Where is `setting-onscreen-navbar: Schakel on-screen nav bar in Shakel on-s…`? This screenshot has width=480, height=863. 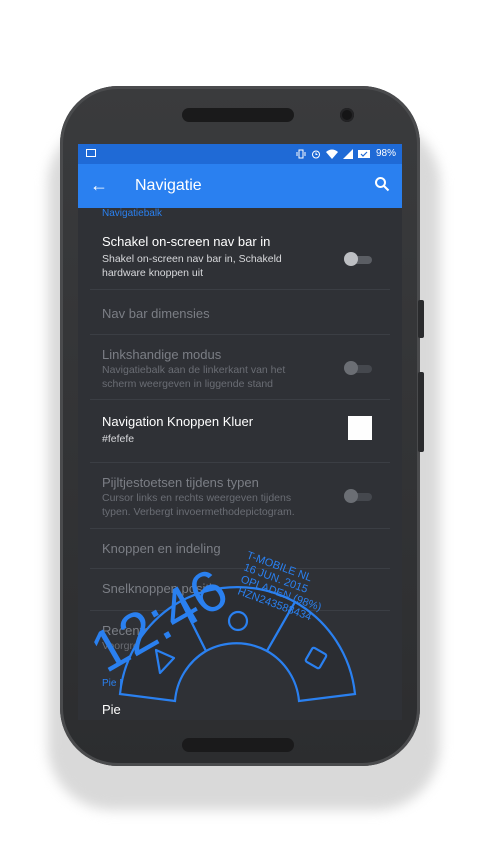 setting-onscreen-navbar: Schakel on-screen nav bar in Shakel on-s… is located at coordinates (240, 262).